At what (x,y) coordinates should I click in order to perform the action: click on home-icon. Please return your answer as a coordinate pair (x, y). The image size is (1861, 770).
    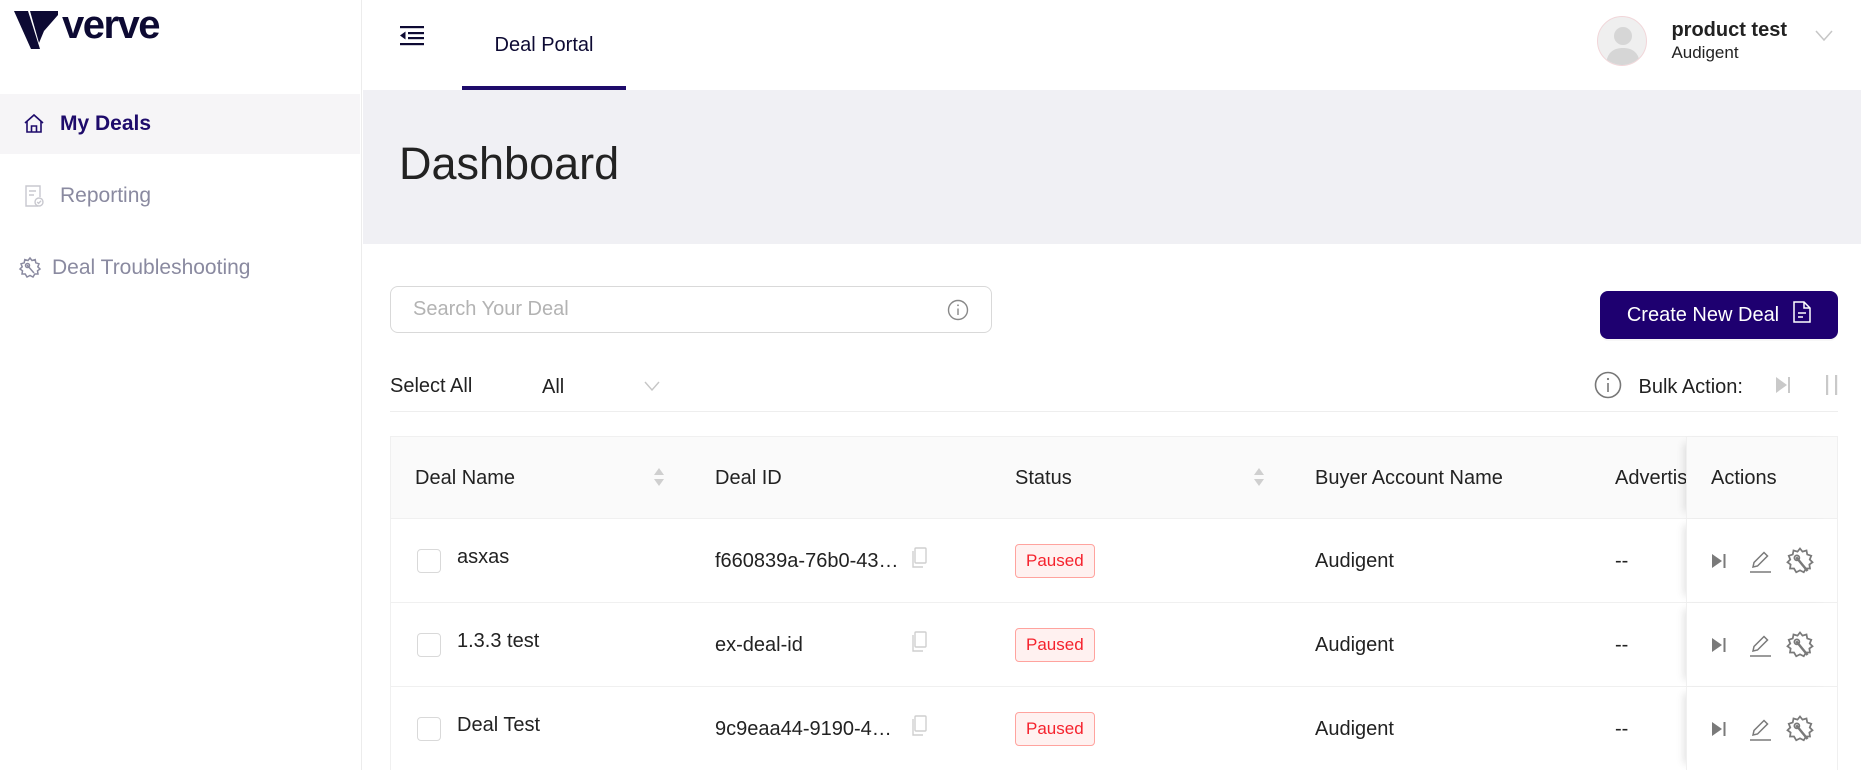
    Looking at the image, I should click on (34, 124).